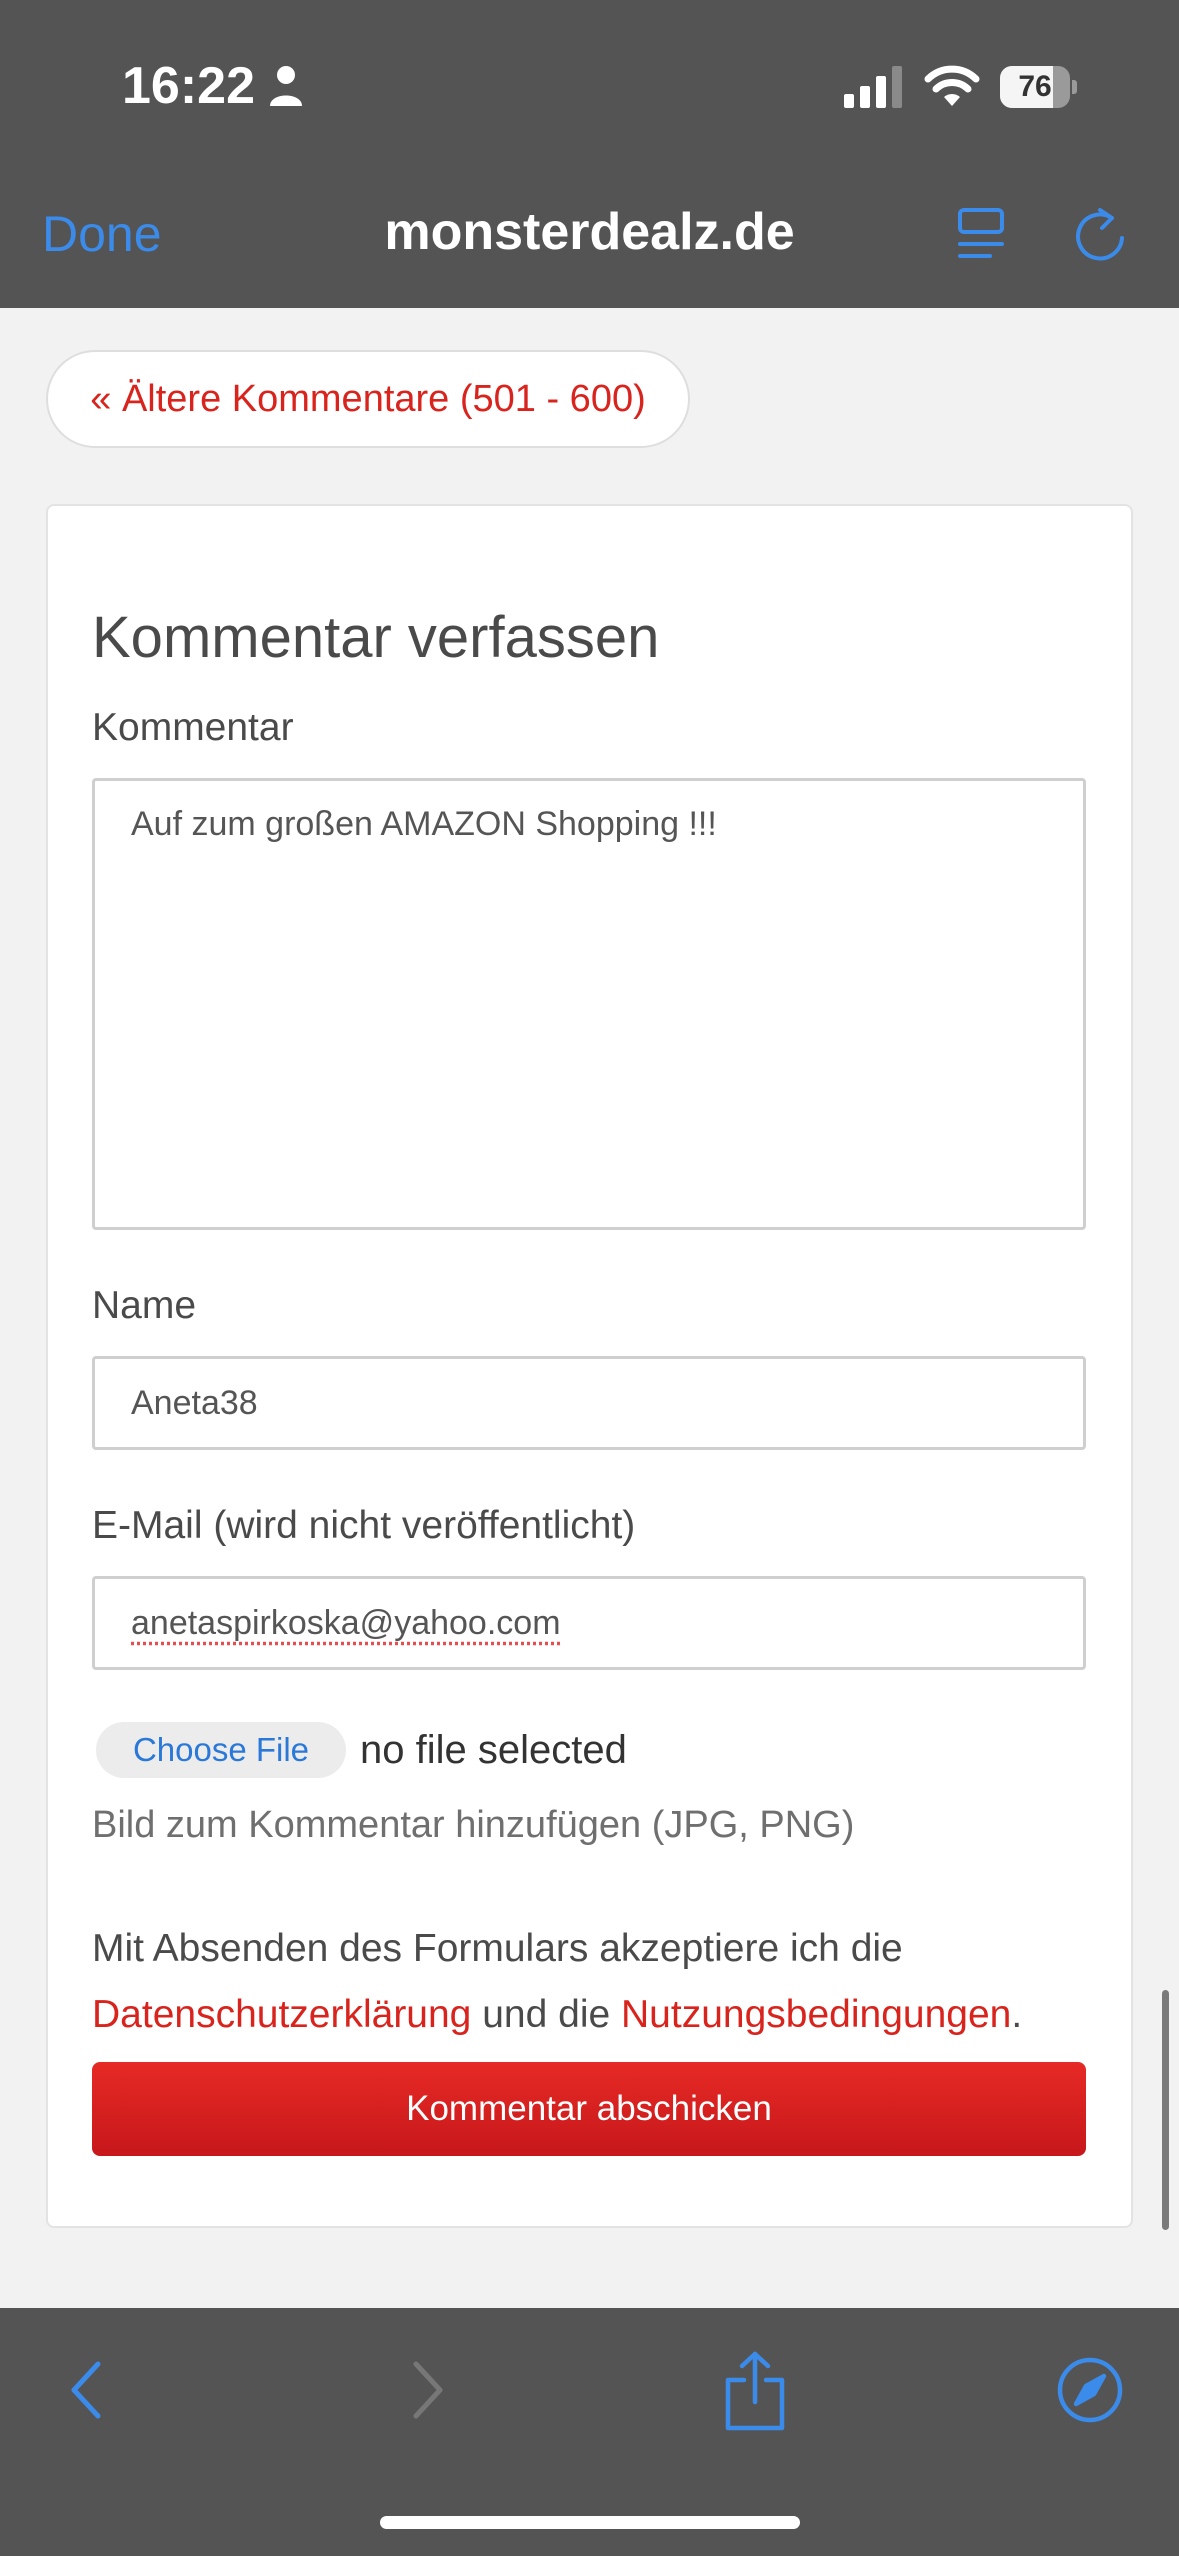 The width and height of the screenshot is (1179, 2556). I want to click on forward-icon, so click(428, 2390).